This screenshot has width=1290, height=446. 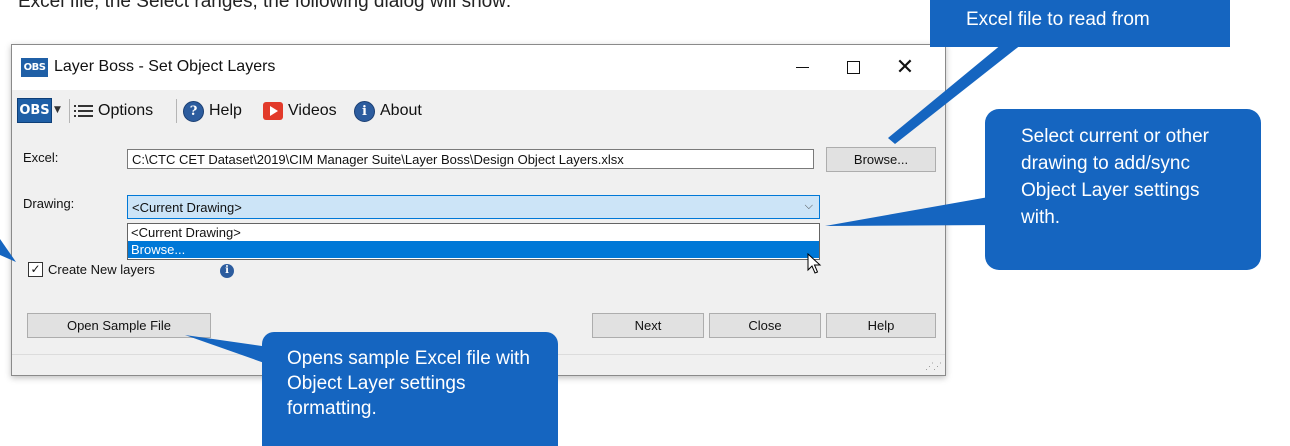 What do you see at coordinates (83, 111) in the screenshot?
I see `list-icon` at bounding box center [83, 111].